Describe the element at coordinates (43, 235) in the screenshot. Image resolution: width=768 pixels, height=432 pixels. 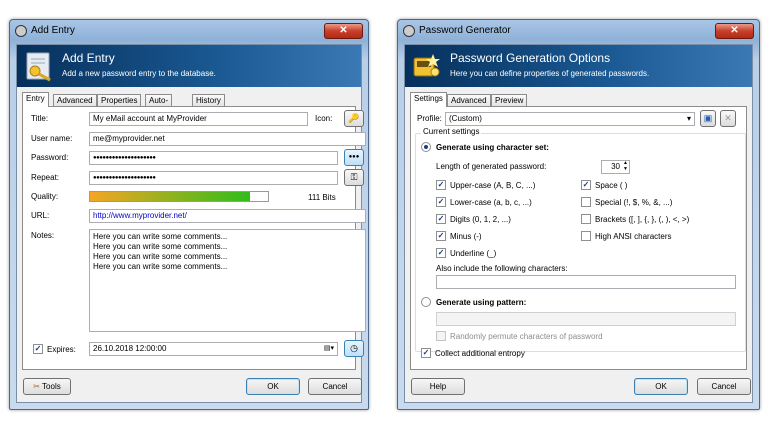
I see `notes-label: Notes:` at that location.